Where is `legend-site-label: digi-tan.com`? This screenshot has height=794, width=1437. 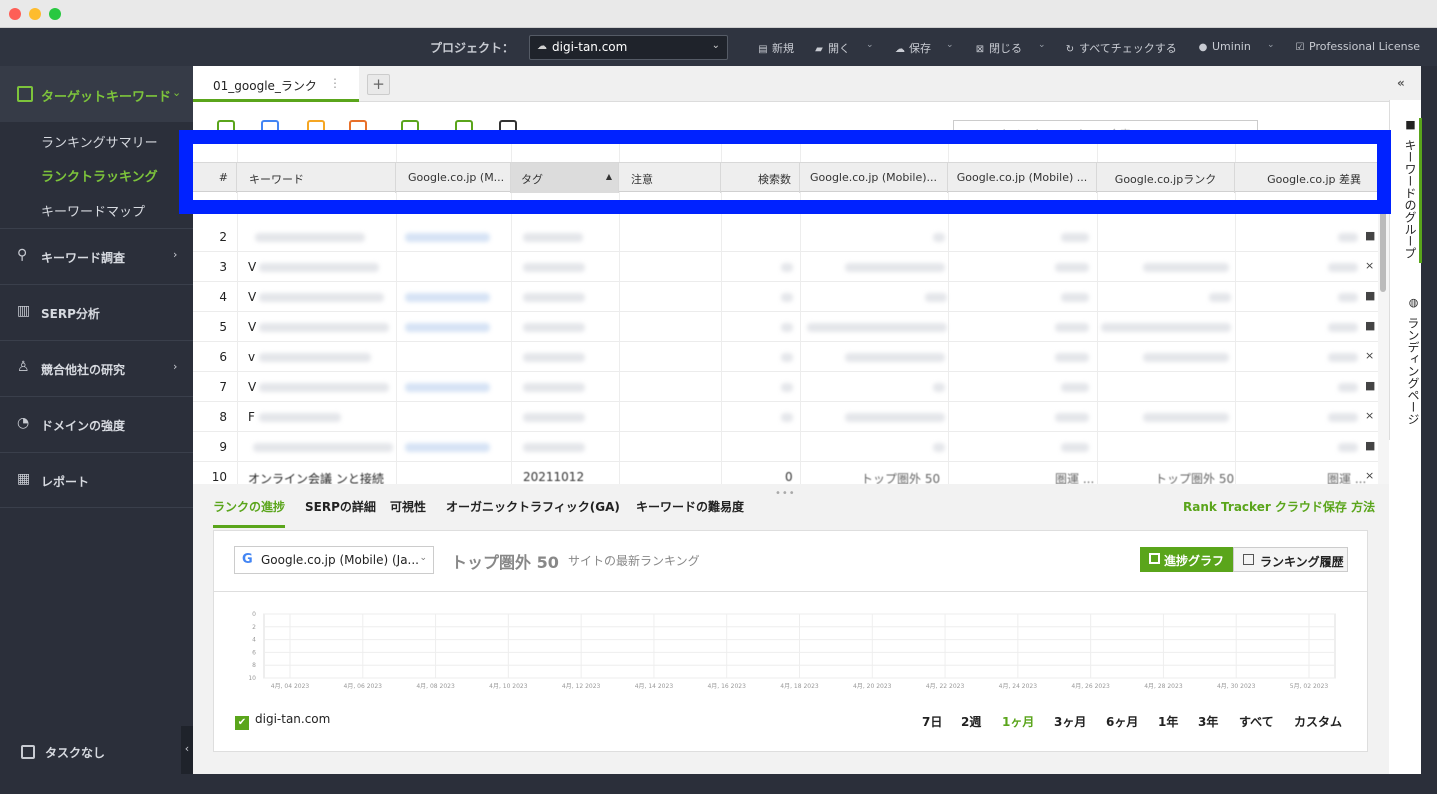
legend-site-label: digi-tan.com is located at coordinates (293, 719).